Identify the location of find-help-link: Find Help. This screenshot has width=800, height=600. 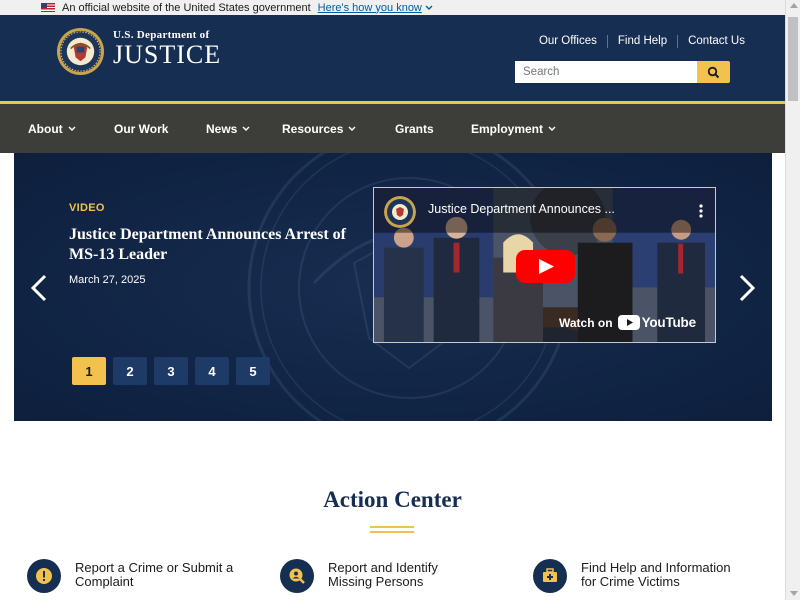
(641, 41).